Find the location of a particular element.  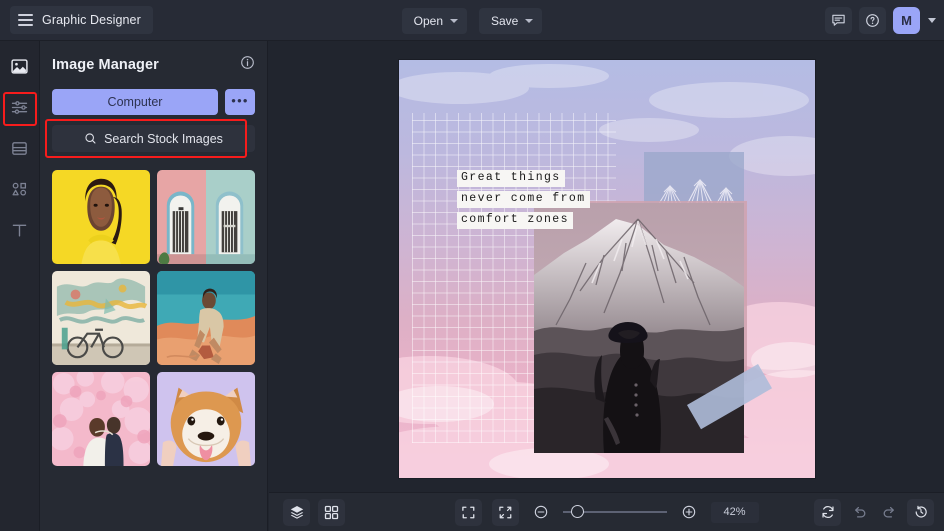

sidebar-item-image-manager is located at coordinates (20, 66).